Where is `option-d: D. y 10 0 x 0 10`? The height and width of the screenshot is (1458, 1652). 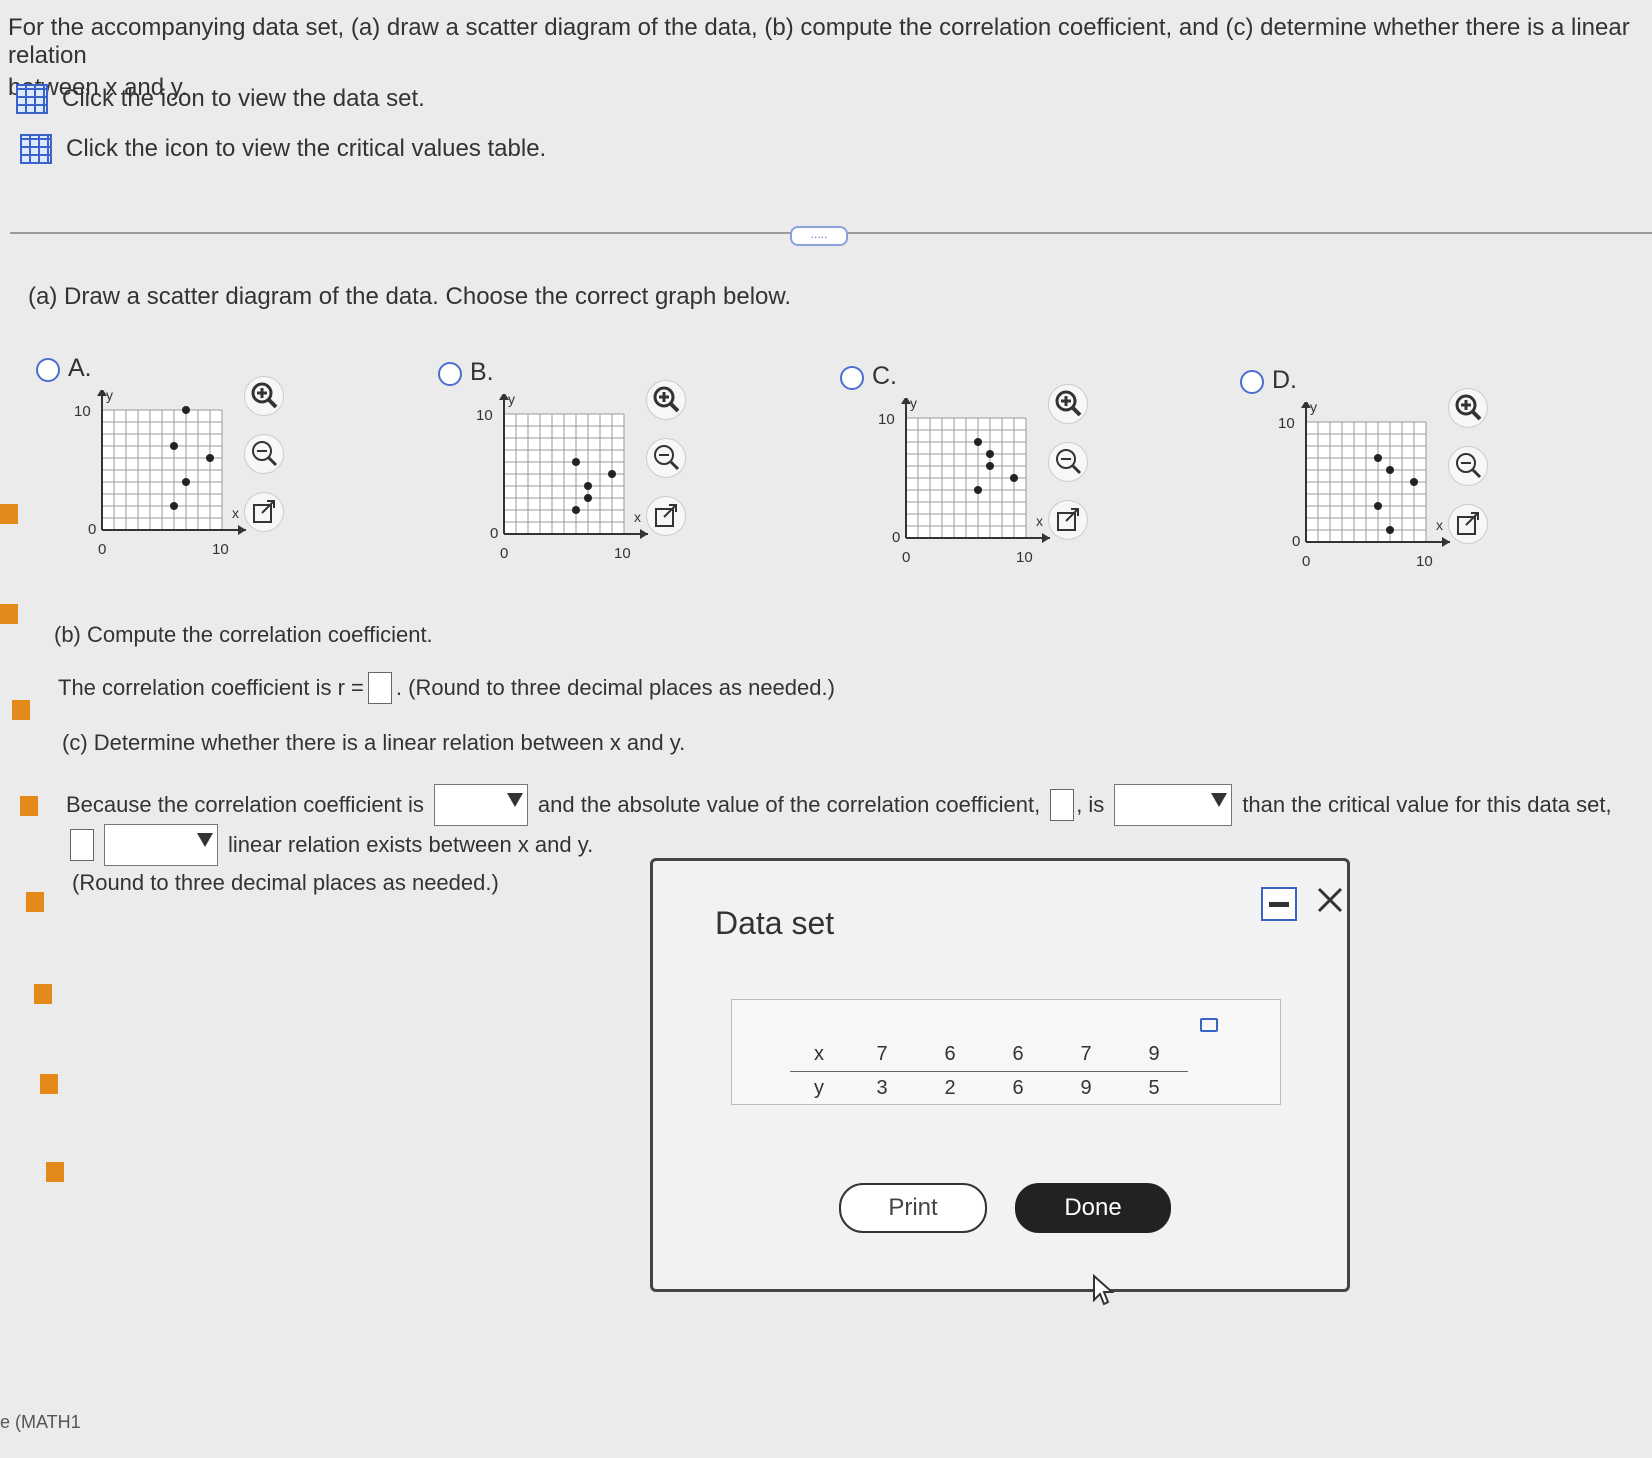 option-d: D. y 10 0 x 0 10 is located at coordinates (1420, 486).